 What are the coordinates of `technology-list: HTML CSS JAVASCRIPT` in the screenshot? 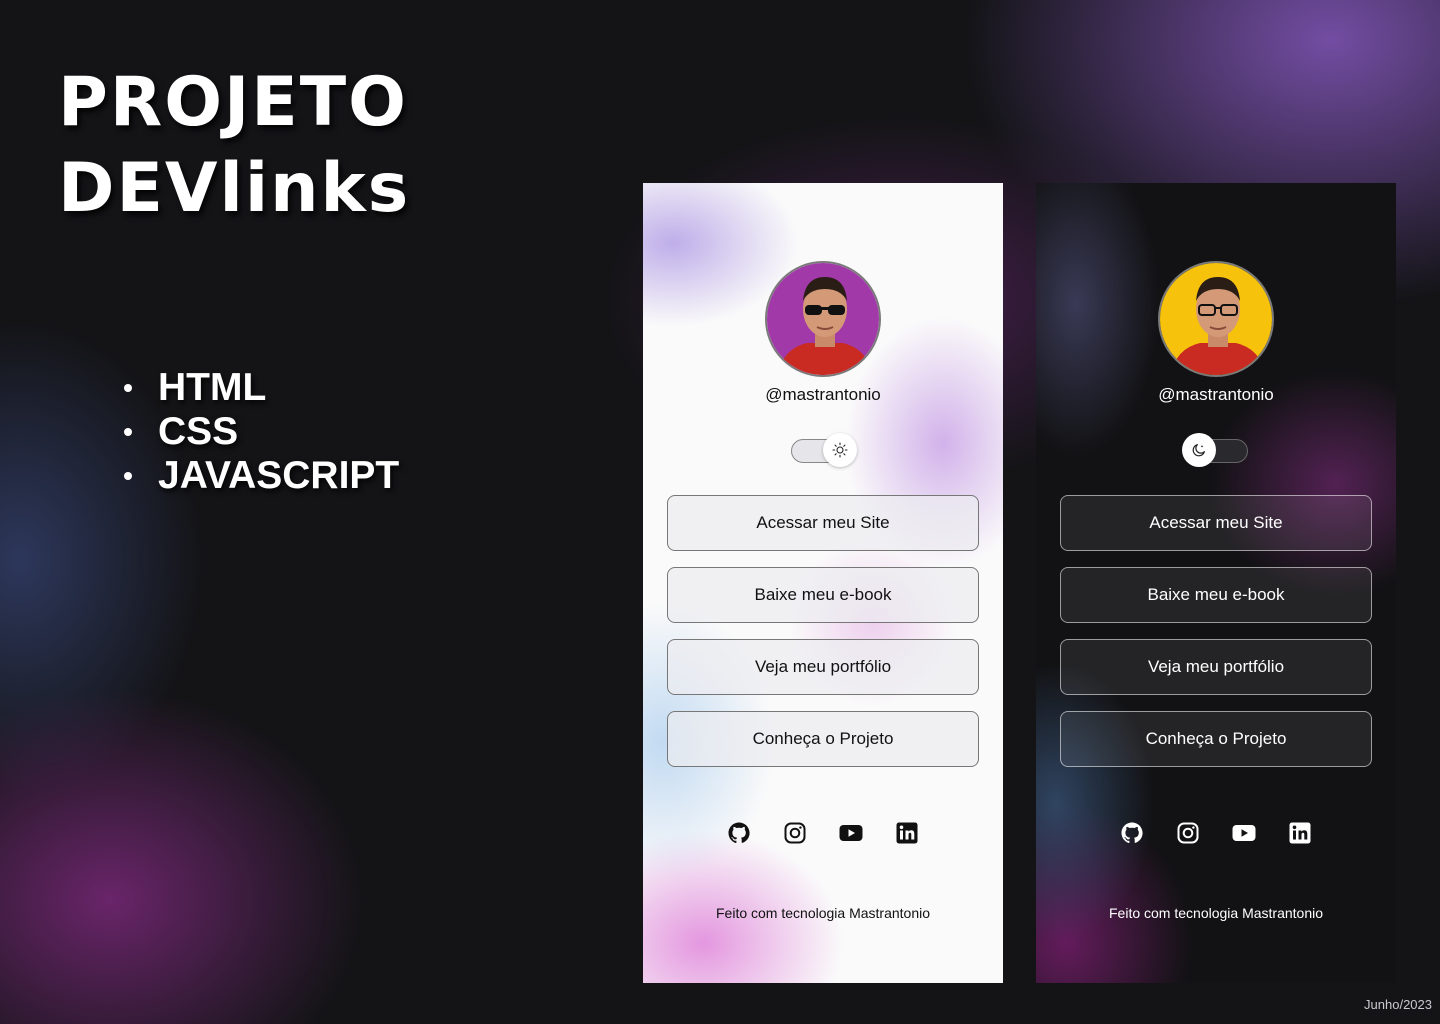 It's located at (261, 432).